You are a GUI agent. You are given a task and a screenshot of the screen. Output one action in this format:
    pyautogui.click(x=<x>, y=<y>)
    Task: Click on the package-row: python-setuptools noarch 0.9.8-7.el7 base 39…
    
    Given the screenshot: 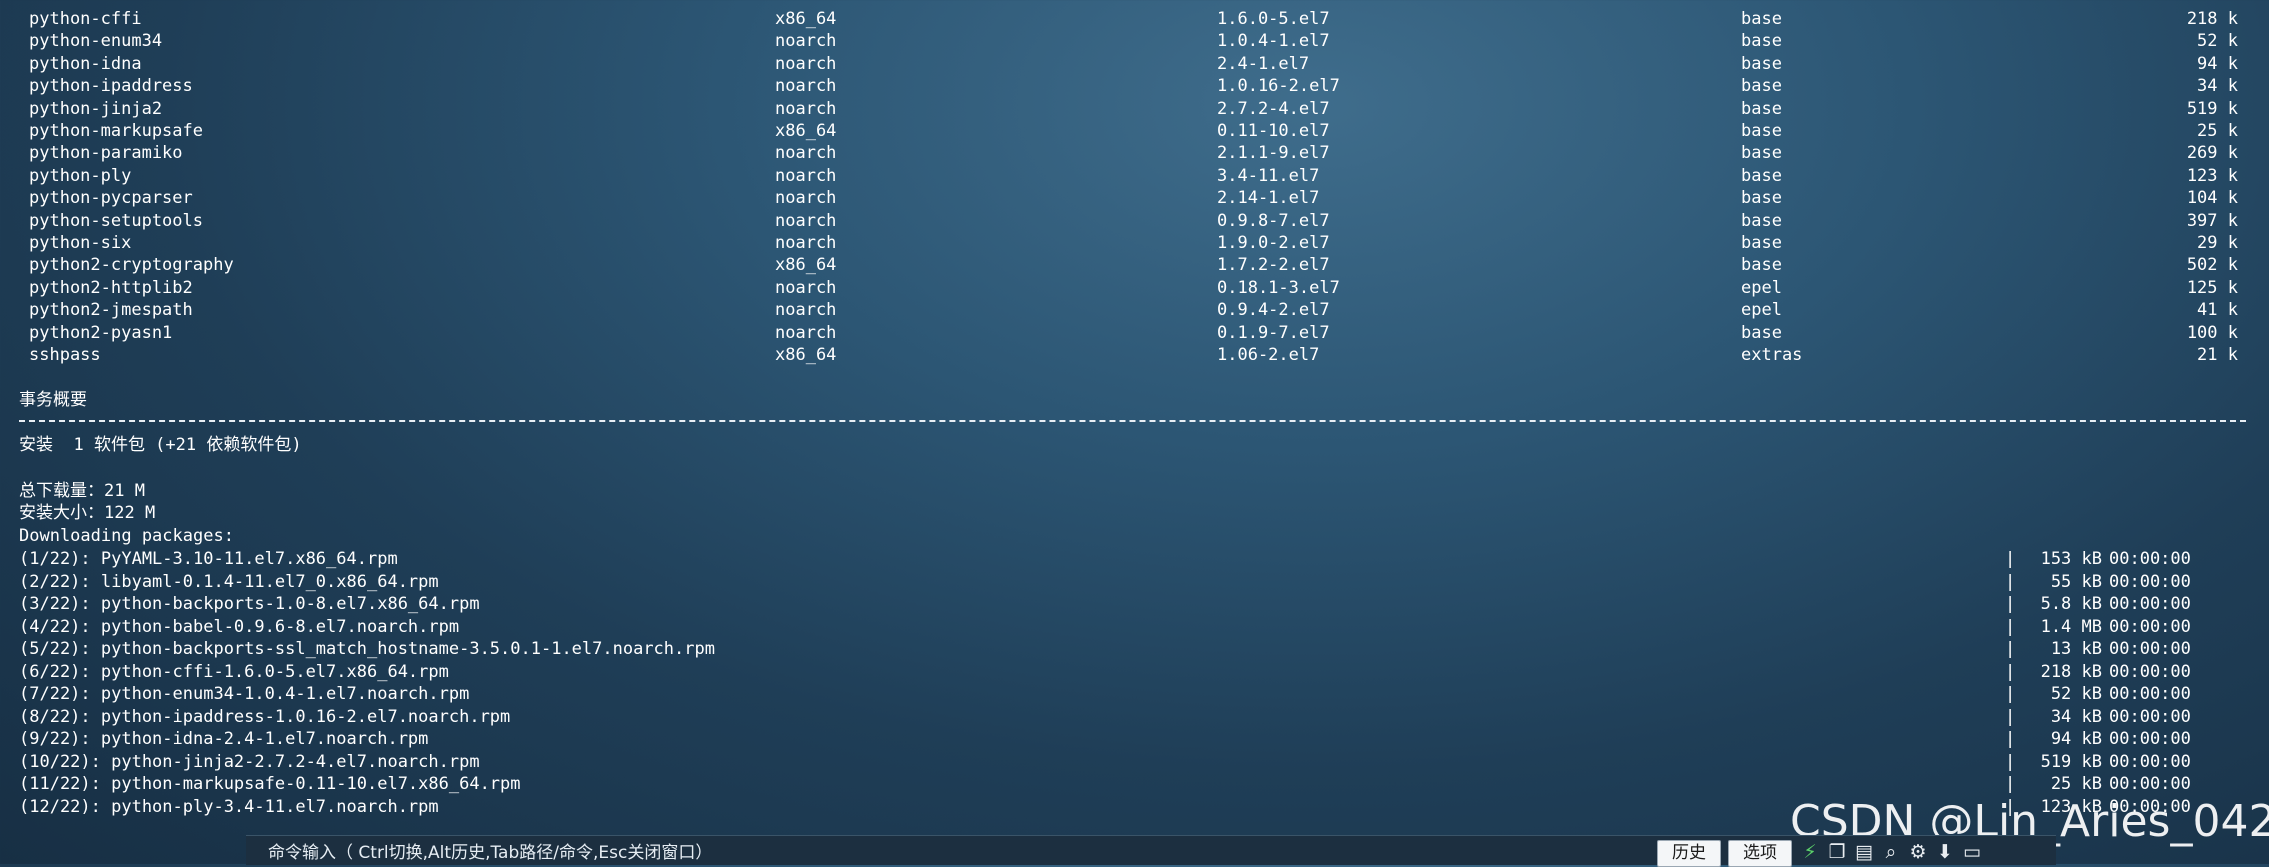 What is the action you would take?
    pyautogui.click(x=1134, y=221)
    